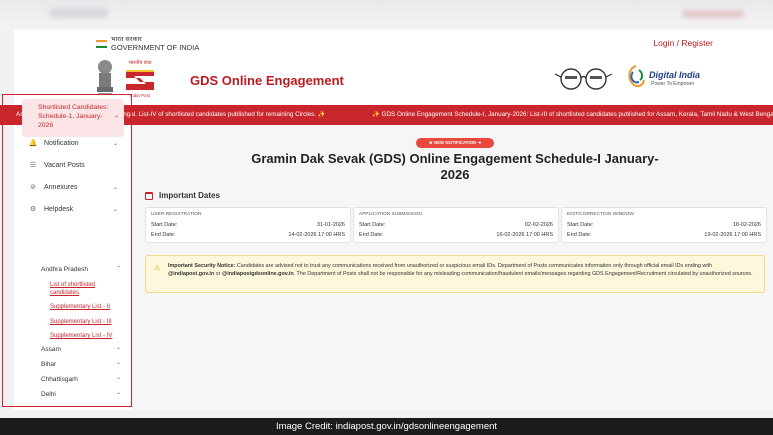  Describe the element at coordinates (101, 44) in the screenshot. I see `india-flag-icon` at that location.